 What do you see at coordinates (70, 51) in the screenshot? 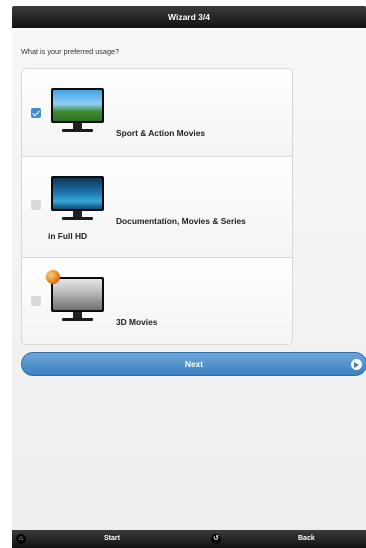
I see `question-label: What is your preferred usage?` at bounding box center [70, 51].